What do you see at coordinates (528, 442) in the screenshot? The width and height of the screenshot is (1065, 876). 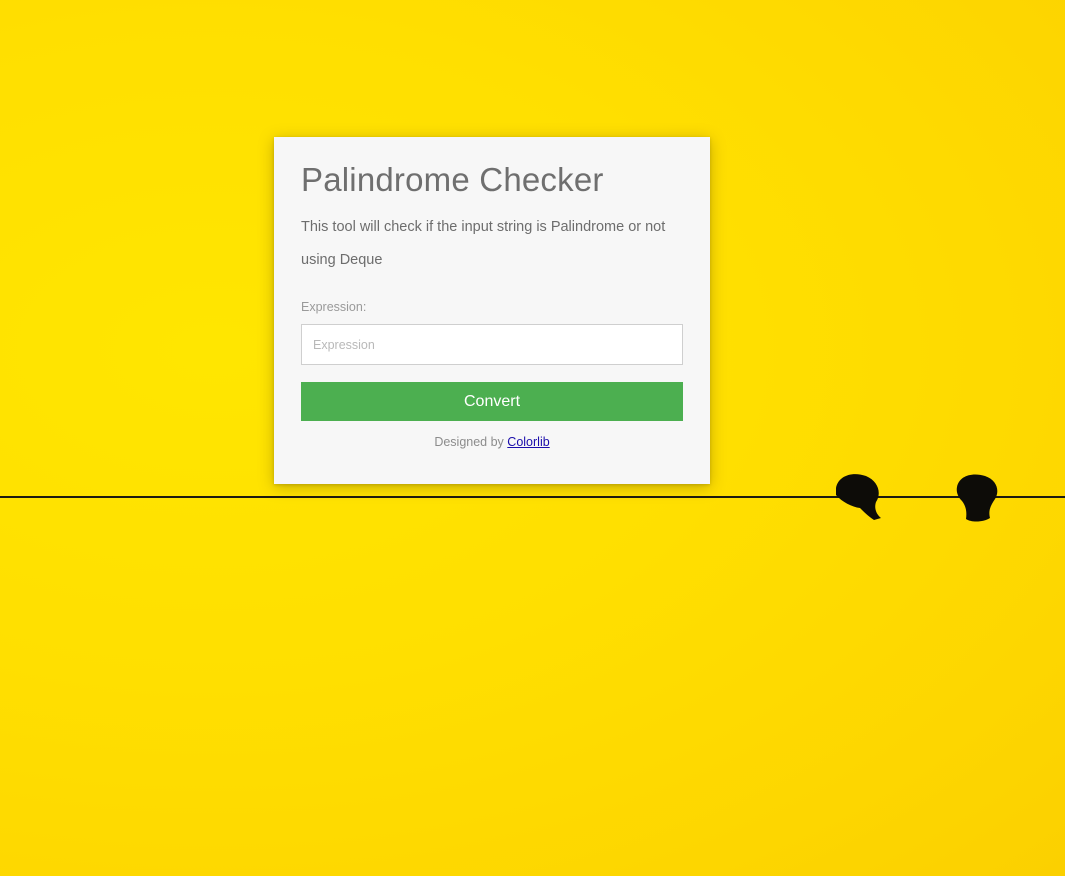 I see `colorlib-link: Colorlib` at bounding box center [528, 442].